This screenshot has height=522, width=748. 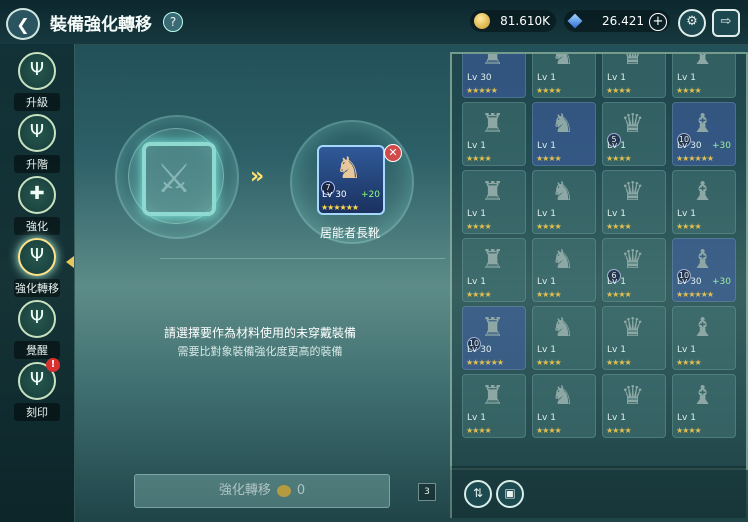 I want to click on sidebar-item-engrave: Ψ ! 刻印, so click(x=37, y=389).